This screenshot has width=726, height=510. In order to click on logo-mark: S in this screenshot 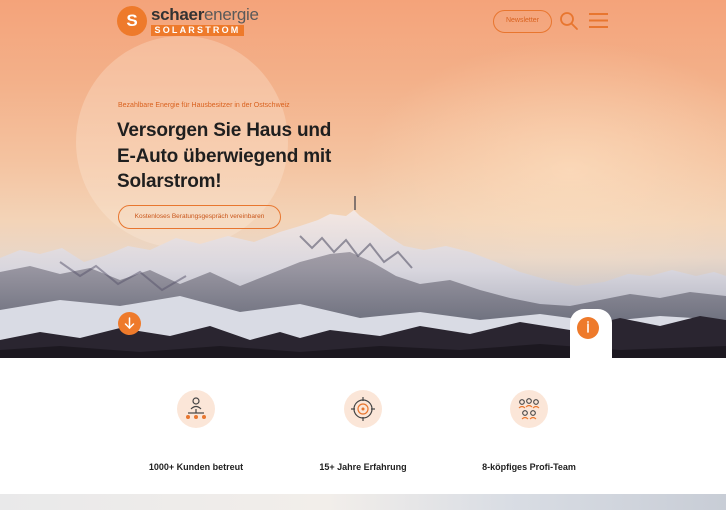, I will do `click(132, 21)`.